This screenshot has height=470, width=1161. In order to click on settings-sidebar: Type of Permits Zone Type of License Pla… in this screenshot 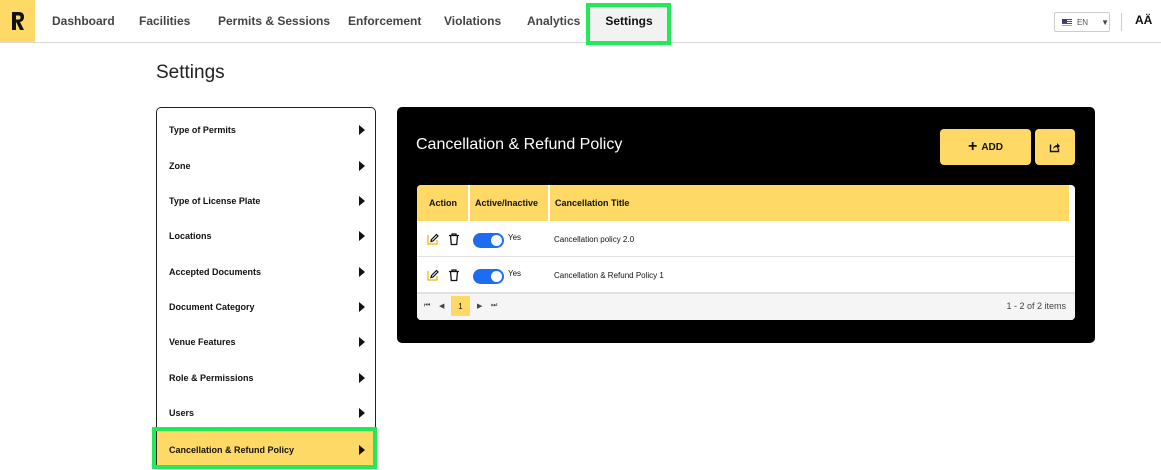, I will do `click(266, 288)`.